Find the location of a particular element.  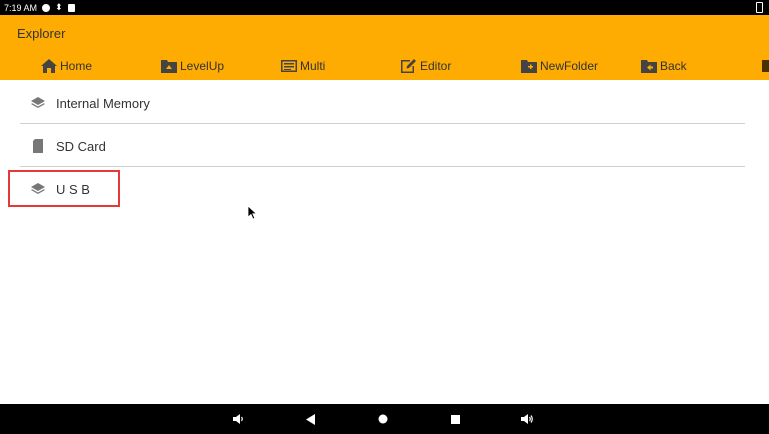

list-item-label: Internal Memory is located at coordinates (103, 103).